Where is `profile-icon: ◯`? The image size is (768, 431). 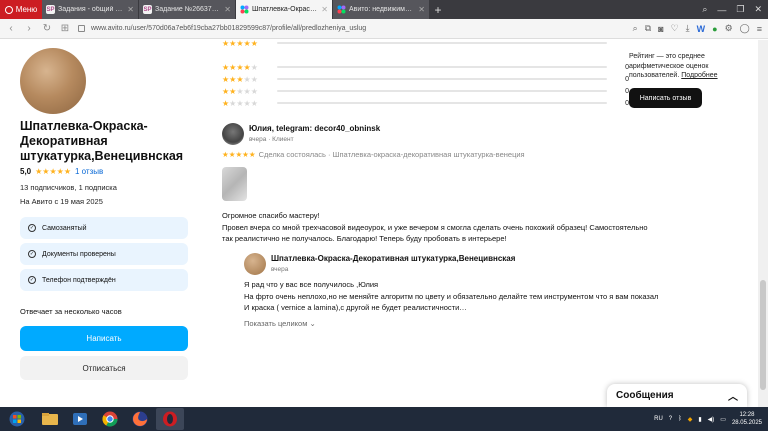 profile-icon: ◯ is located at coordinates (745, 28).